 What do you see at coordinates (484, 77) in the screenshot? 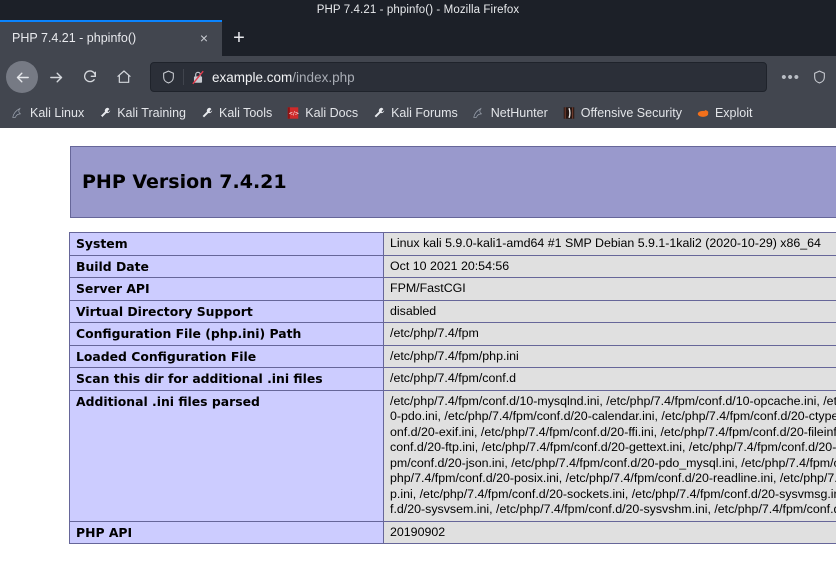
I see `url-text: example.com/index.php` at bounding box center [484, 77].